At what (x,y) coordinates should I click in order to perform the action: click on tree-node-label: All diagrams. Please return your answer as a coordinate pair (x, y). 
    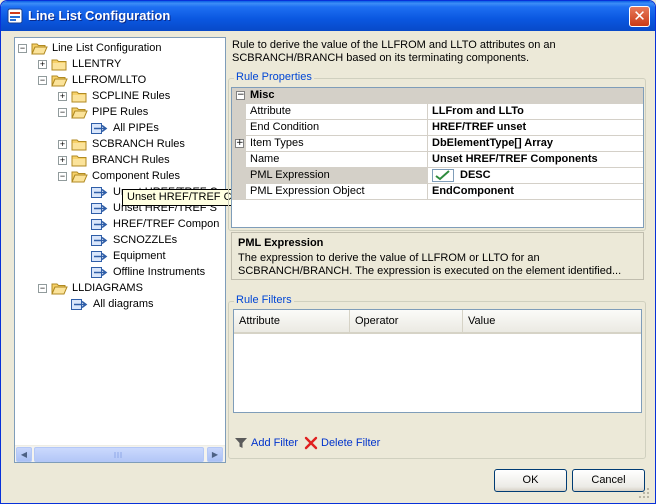
    Looking at the image, I should click on (123, 304).